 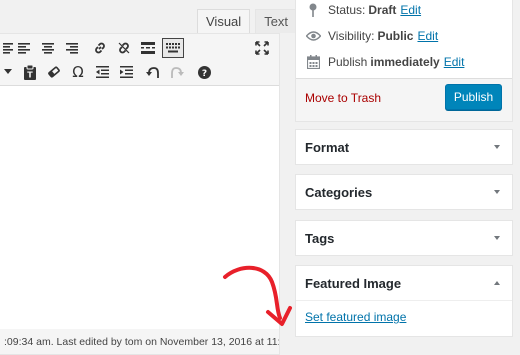 I want to click on paste-as-text-icon: T, so click(x=30, y=72).